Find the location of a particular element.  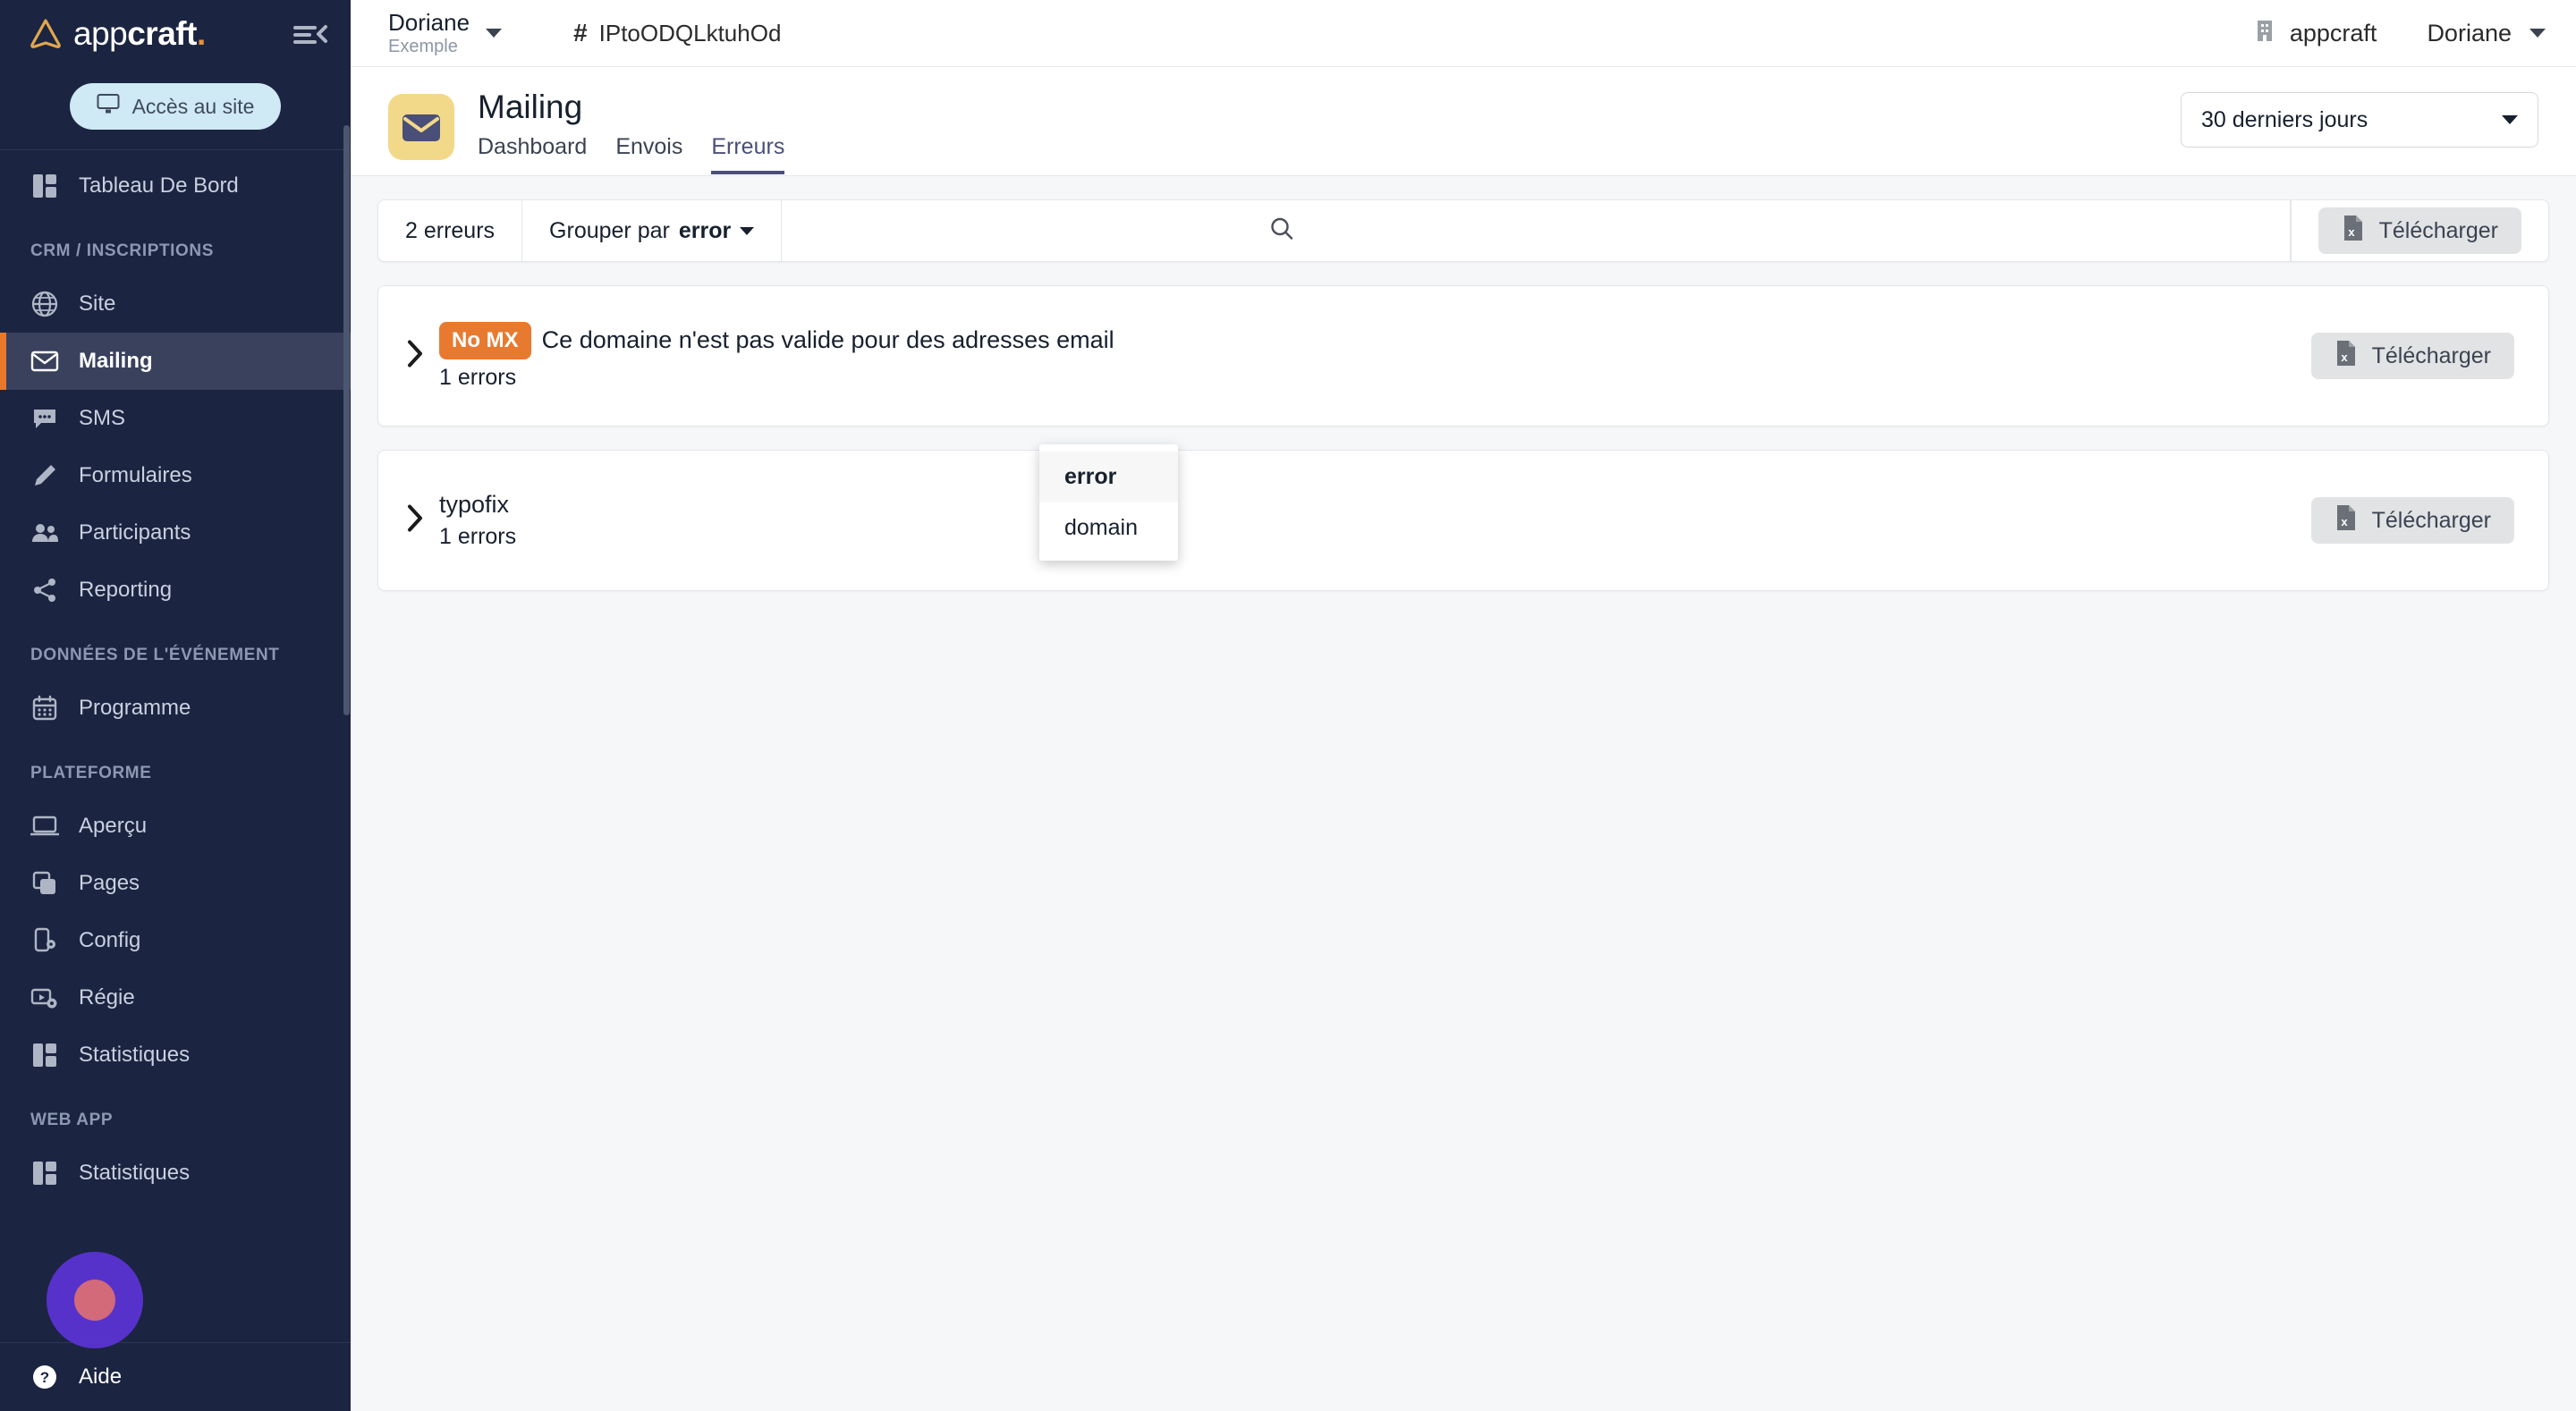

group-by-button: Grouper par error is located at coordinates (652, 230).